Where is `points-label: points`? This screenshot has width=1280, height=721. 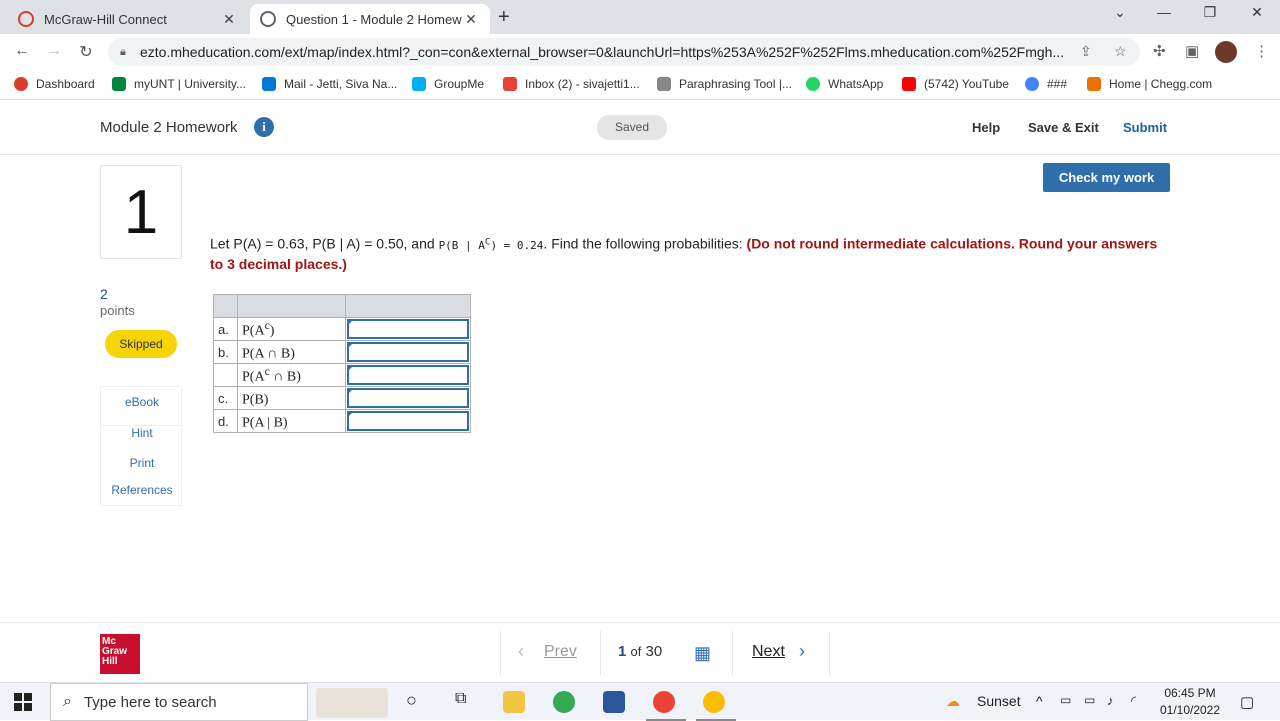
points-label: points is located at coordinates (117, 310).